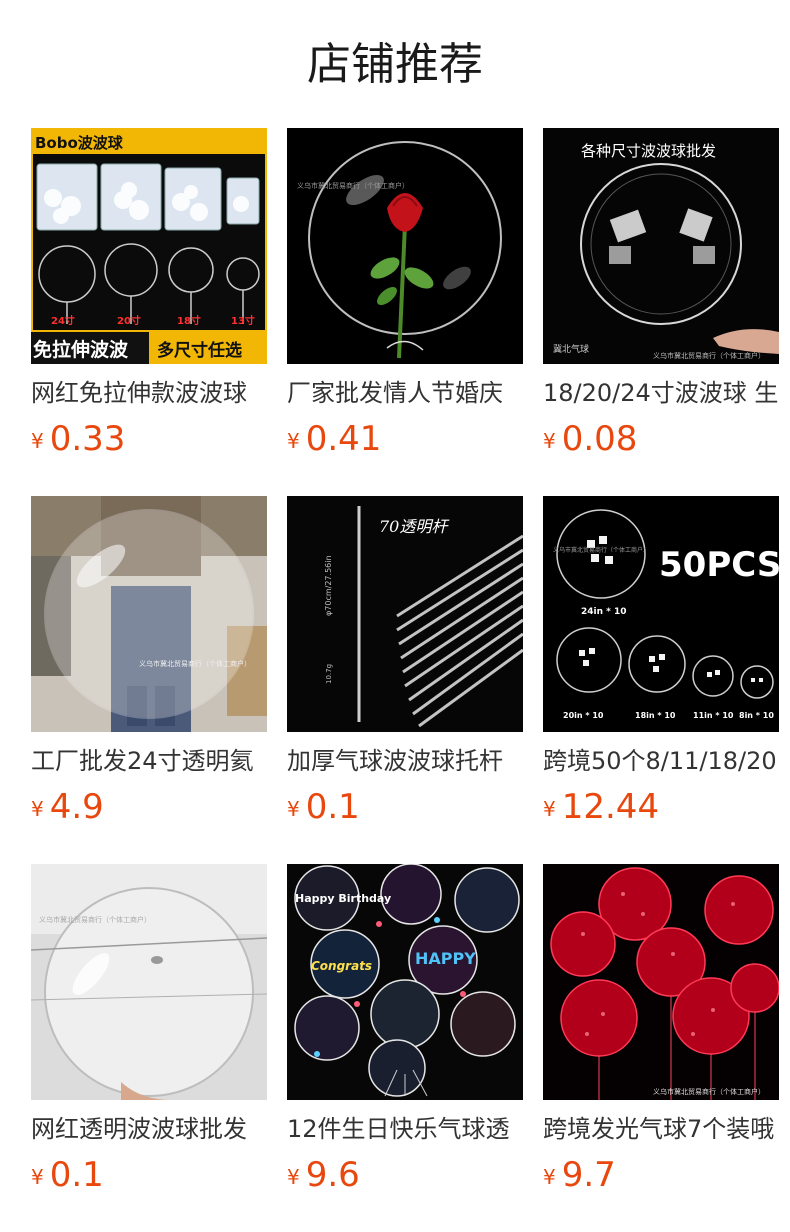 The height and width of the screenshot is (1232, 790). I want to click on image-text: Bobo波波球, so click(79, 143).